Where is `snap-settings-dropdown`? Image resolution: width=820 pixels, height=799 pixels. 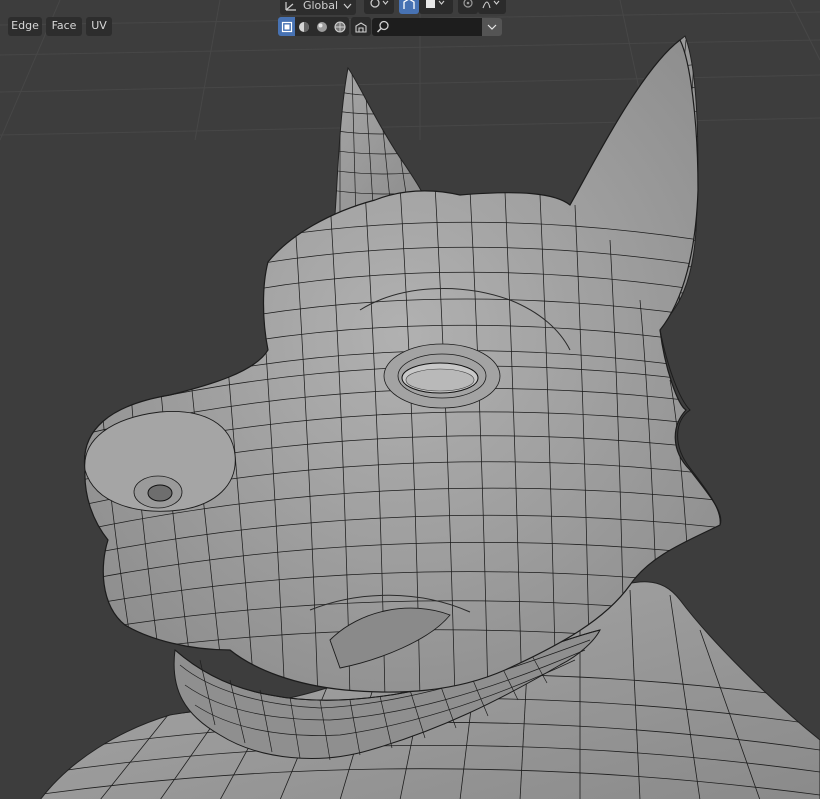
snap-settings-dropdown is located at coordinates (436, 7).